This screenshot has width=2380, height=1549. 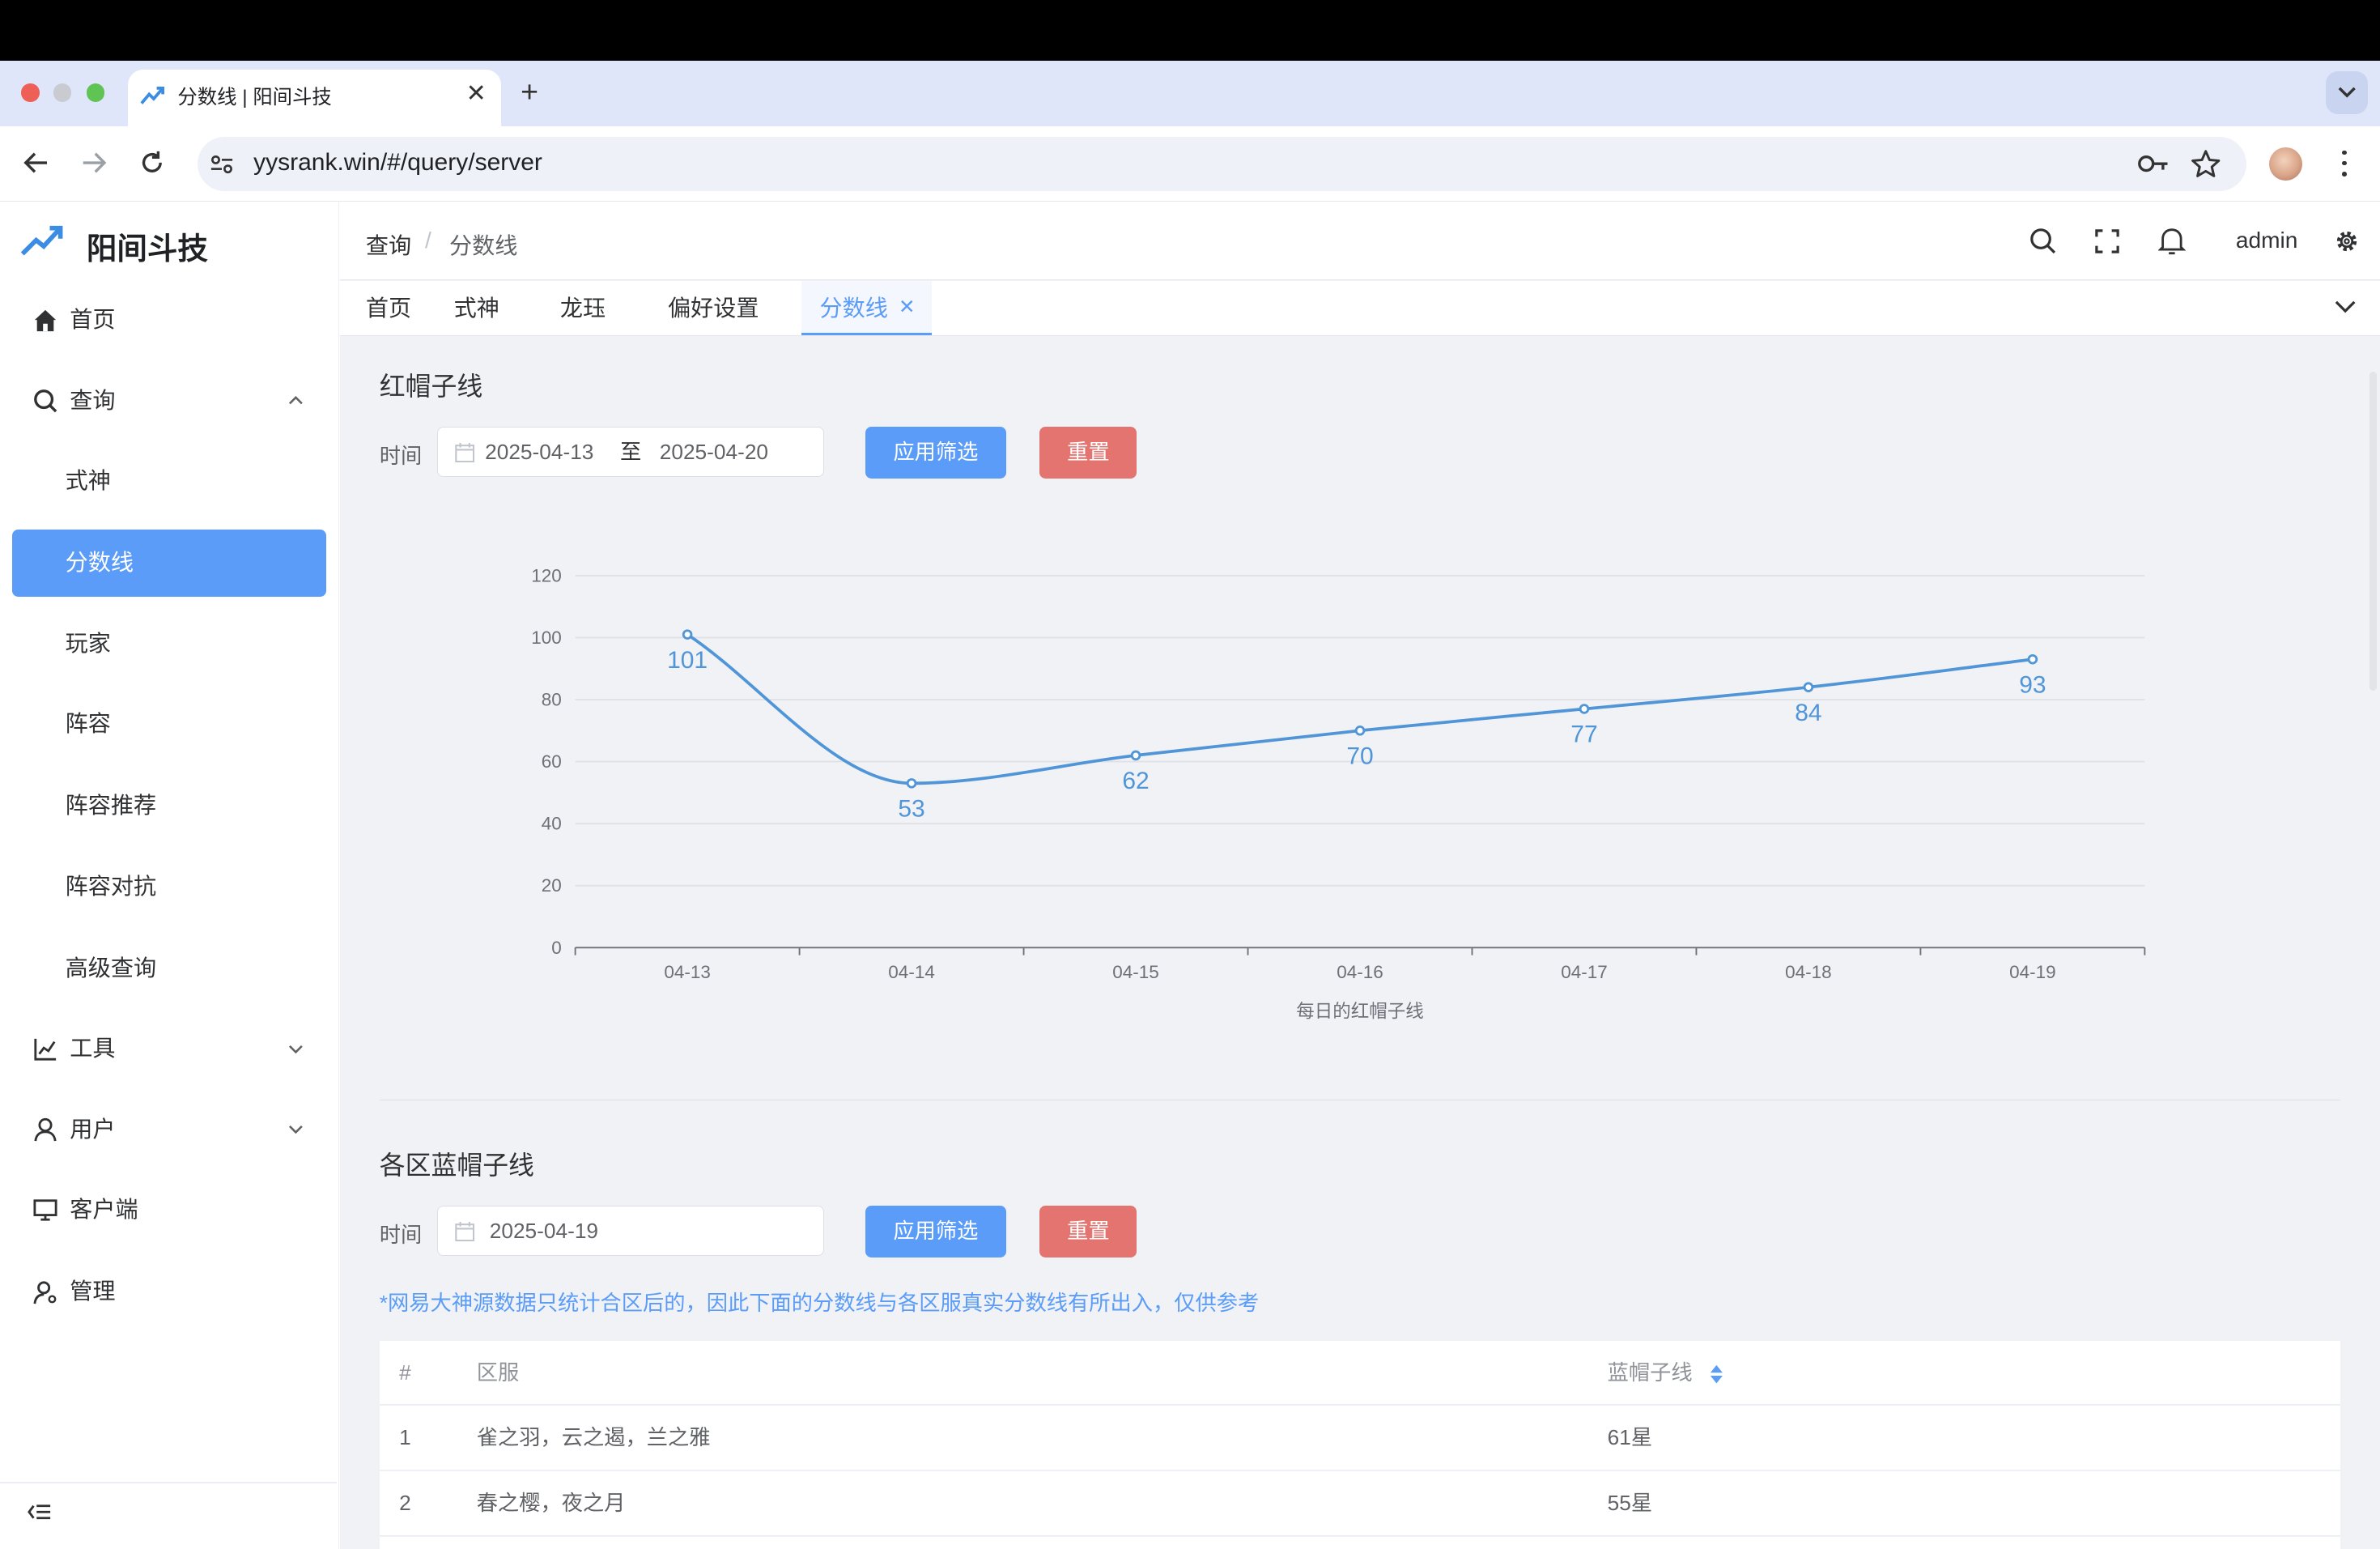 What do you see at coordinates (152, 163) in the screenshot?
I see `reload-icon` at bounding box center [152, 163].